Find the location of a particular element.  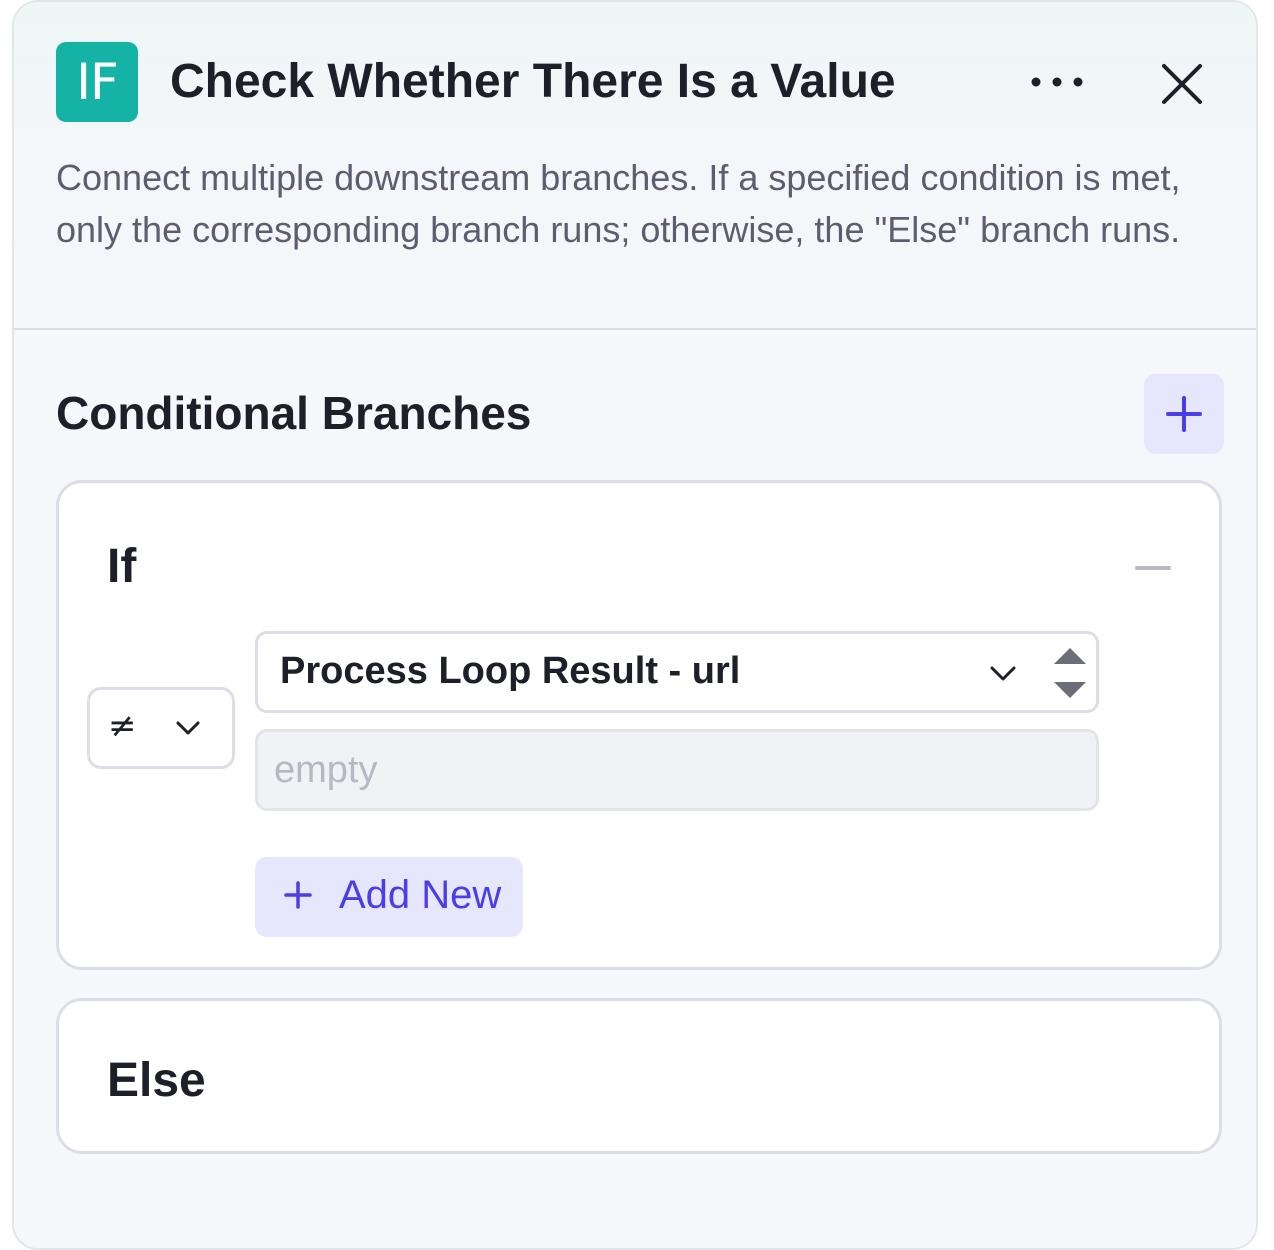

minus-icon is located at coordinates (1153, 568).